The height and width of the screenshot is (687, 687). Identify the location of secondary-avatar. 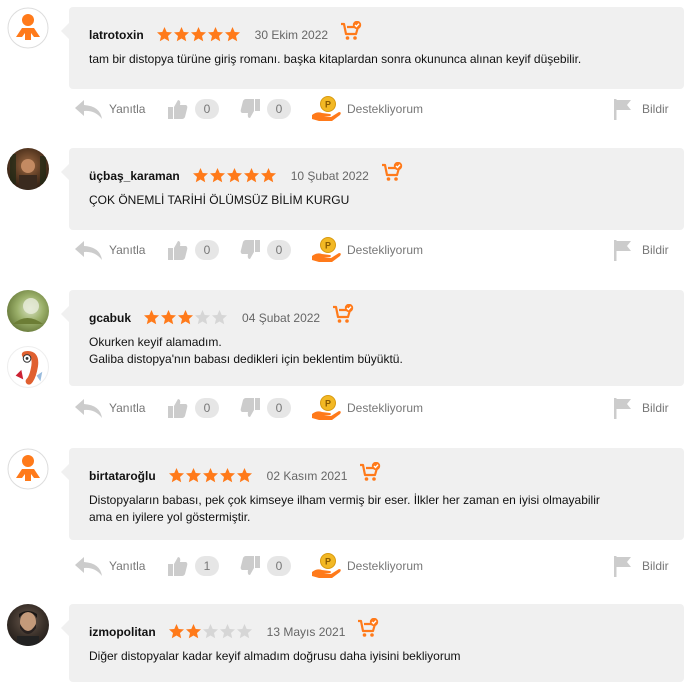
(28, 367).